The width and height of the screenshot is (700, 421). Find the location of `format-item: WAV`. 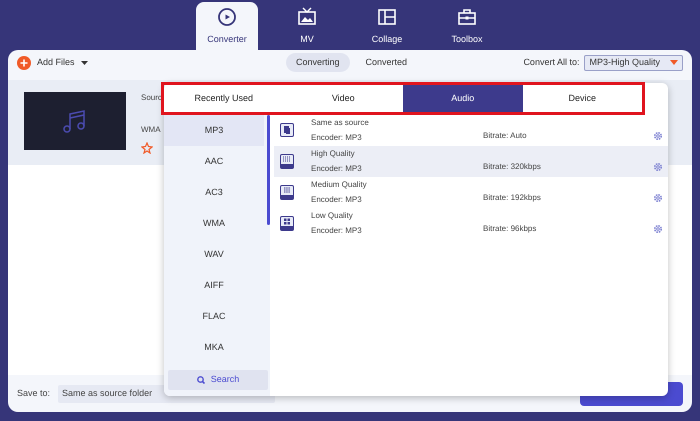

format-item: WAV is located at coordinates (214, 254).